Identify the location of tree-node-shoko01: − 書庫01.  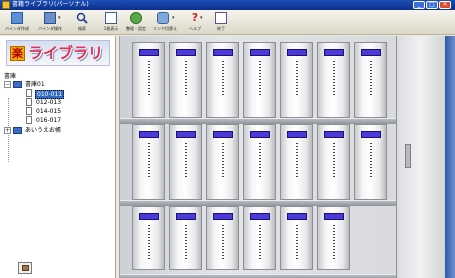
(54, 84).